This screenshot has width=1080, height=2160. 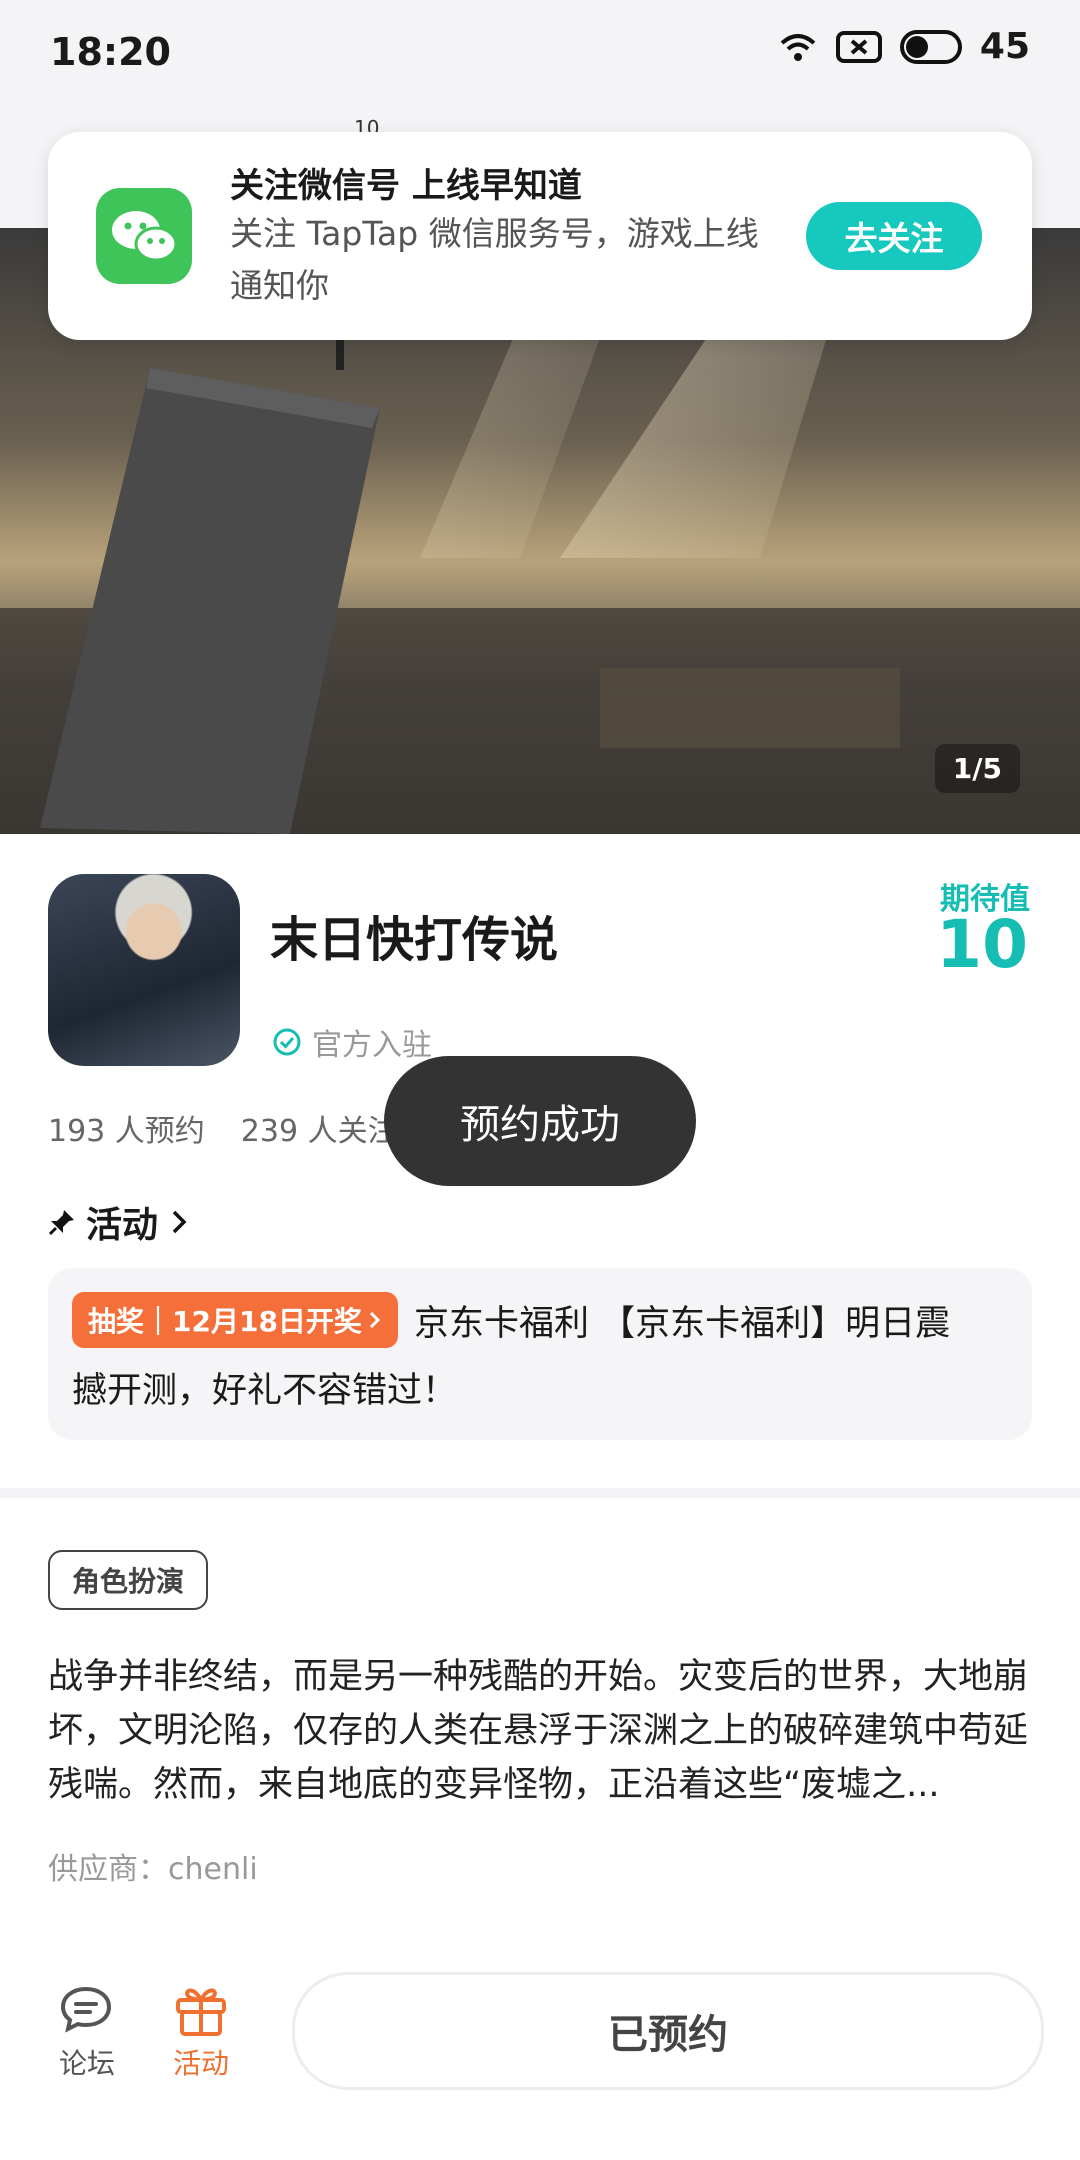 What do you see at coordinates (223, 1128) in the screenshot?
I see `stats-row: 193 人预约 239 人关注` at bounding box center [223, 1128].